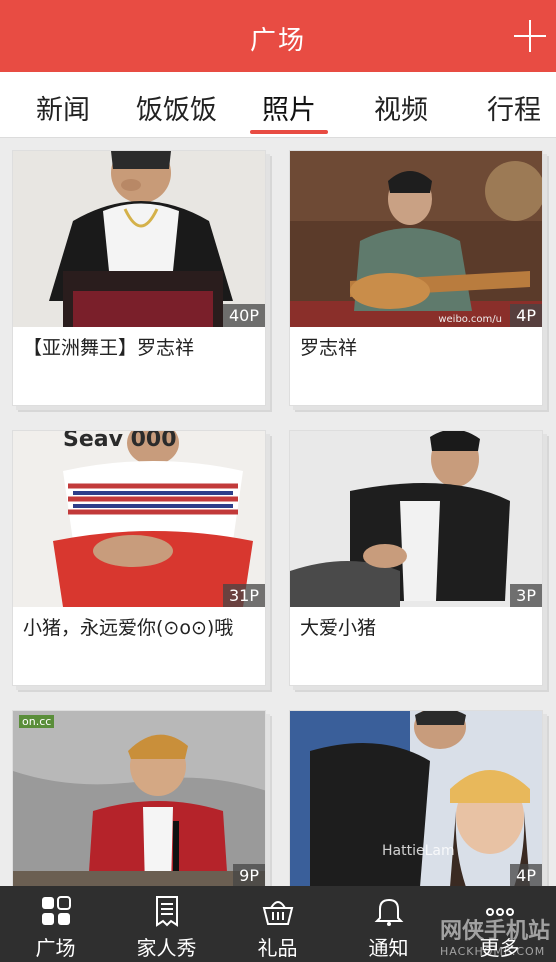  Describe the element at coordinates (243, 595) in the screenshot. I see `photo-count-badge: 31P` at that location.